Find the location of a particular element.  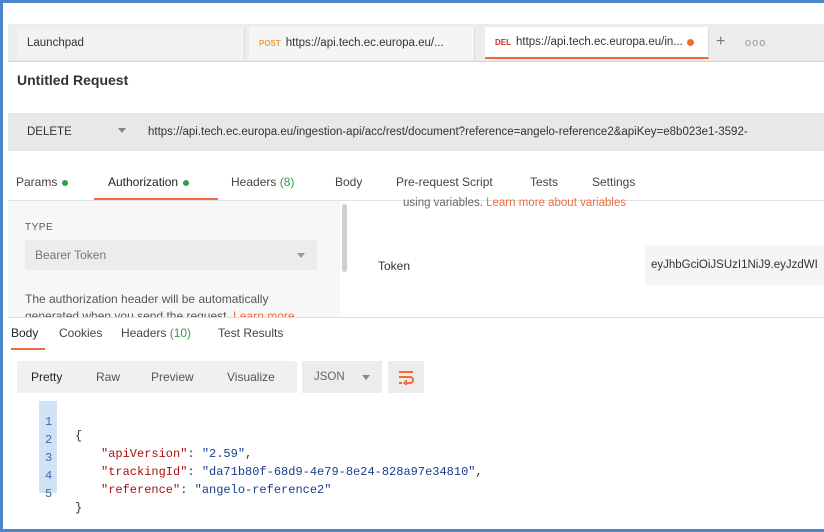

learn-more-variables-link: Learn more about variables is located at coordinates (556, 203).